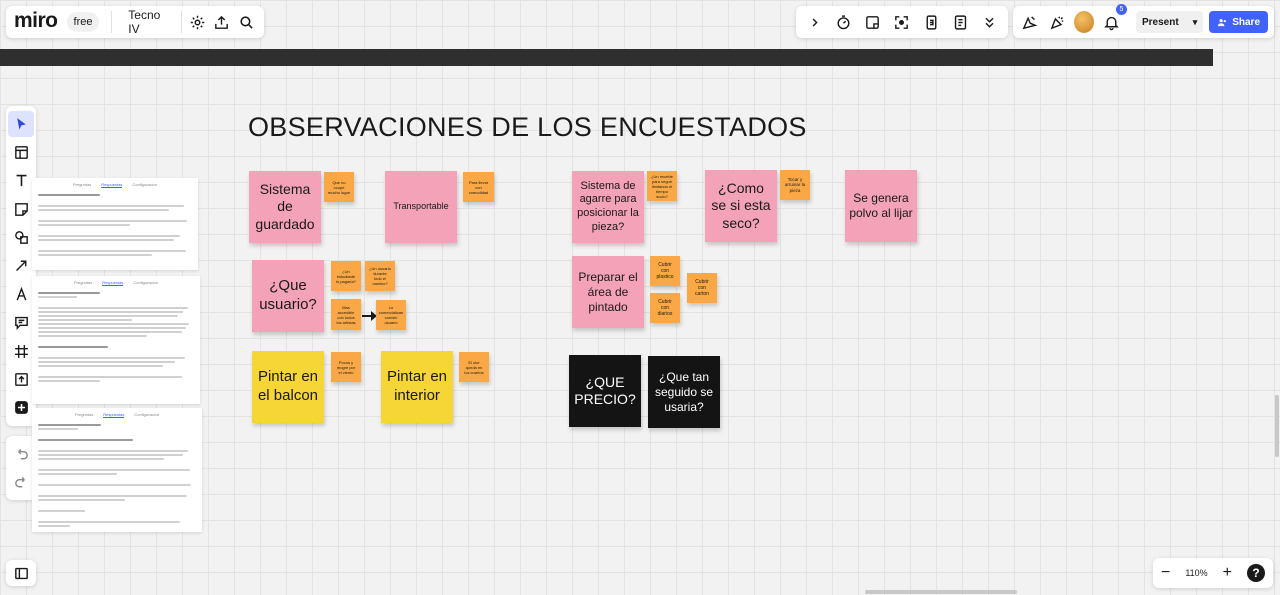 This screenshot has height=595, width=1280. Describe the element at coordinates (21, 379) in the screenshot. I see `upload-icon` at that location.